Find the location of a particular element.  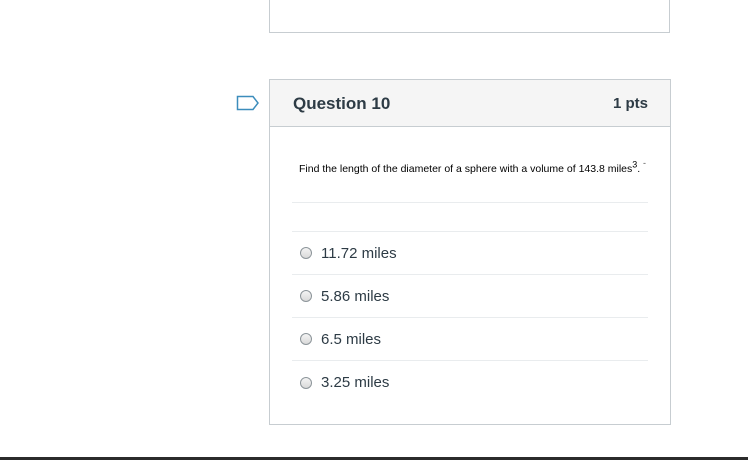

question-tick: - is located at coordinates (644, 163).